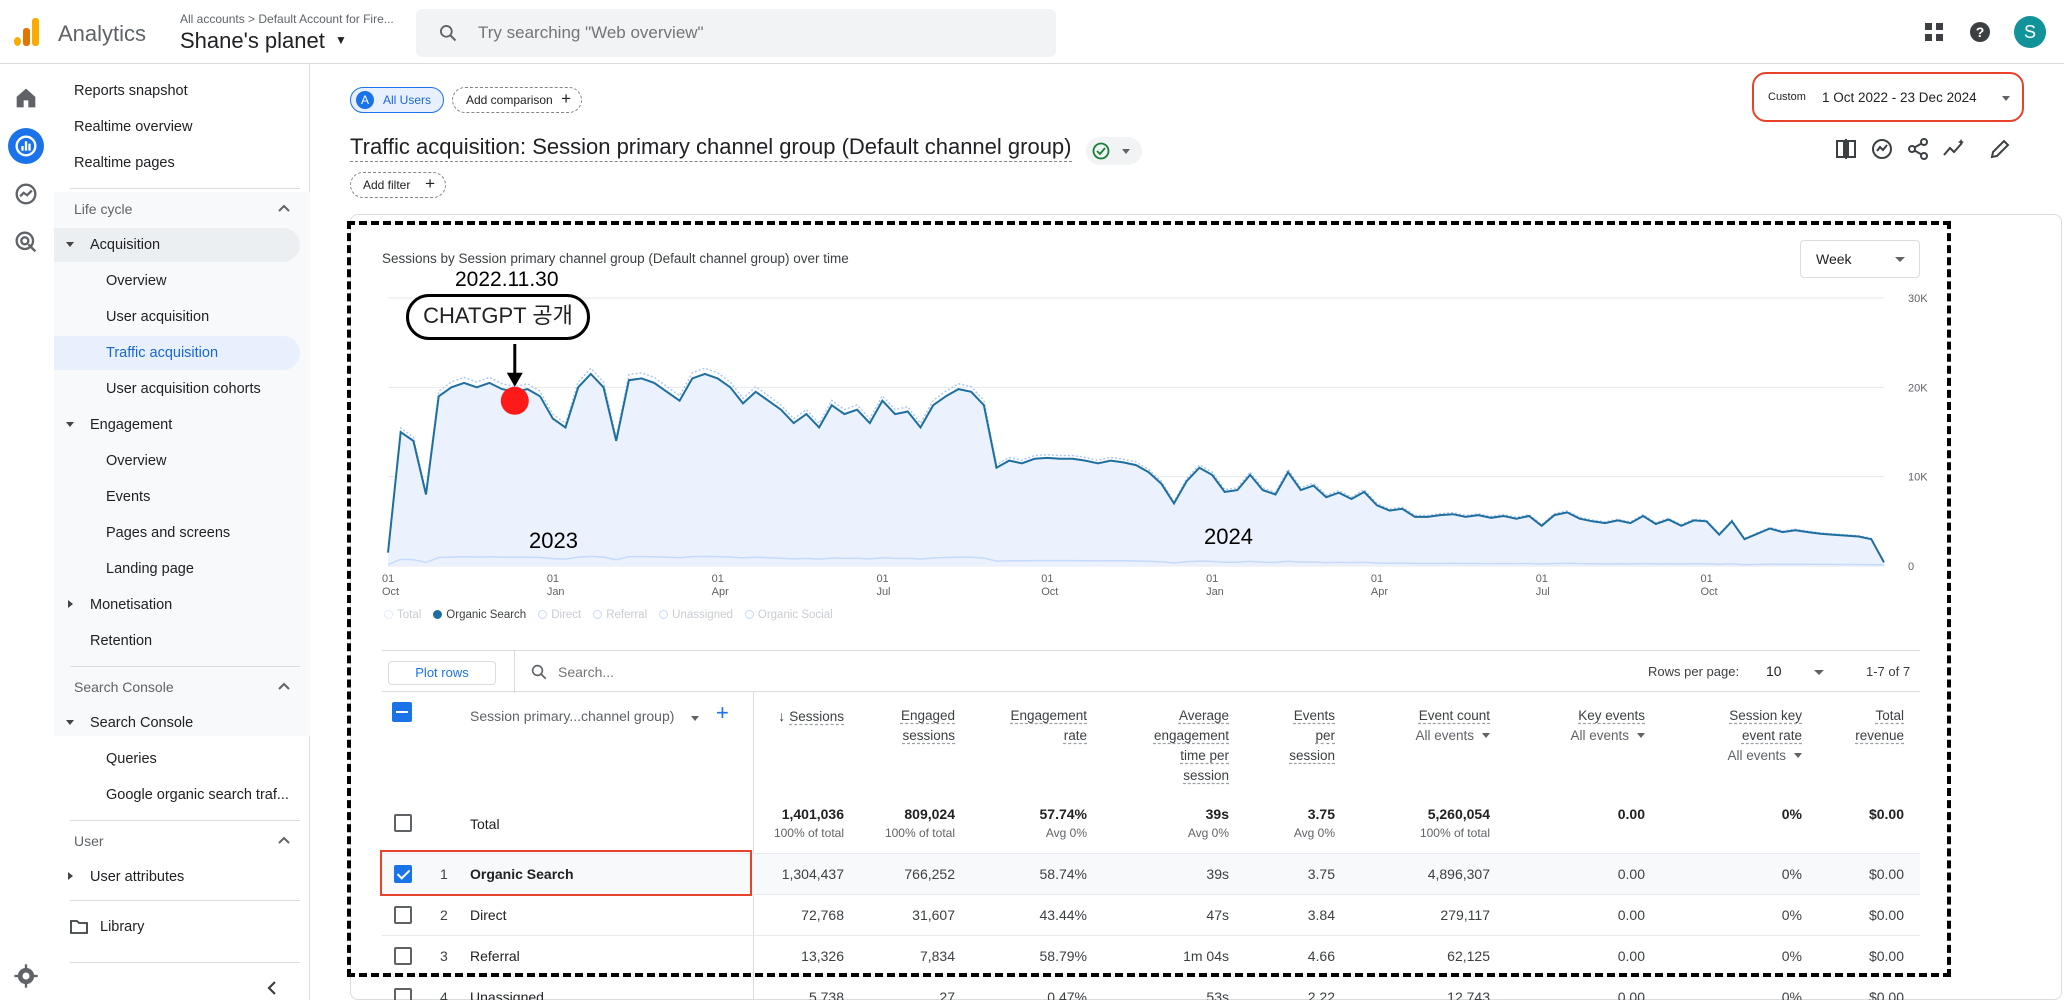 The image size is (2064, 1000). I want to click on table-search-input, so click(758, 672).